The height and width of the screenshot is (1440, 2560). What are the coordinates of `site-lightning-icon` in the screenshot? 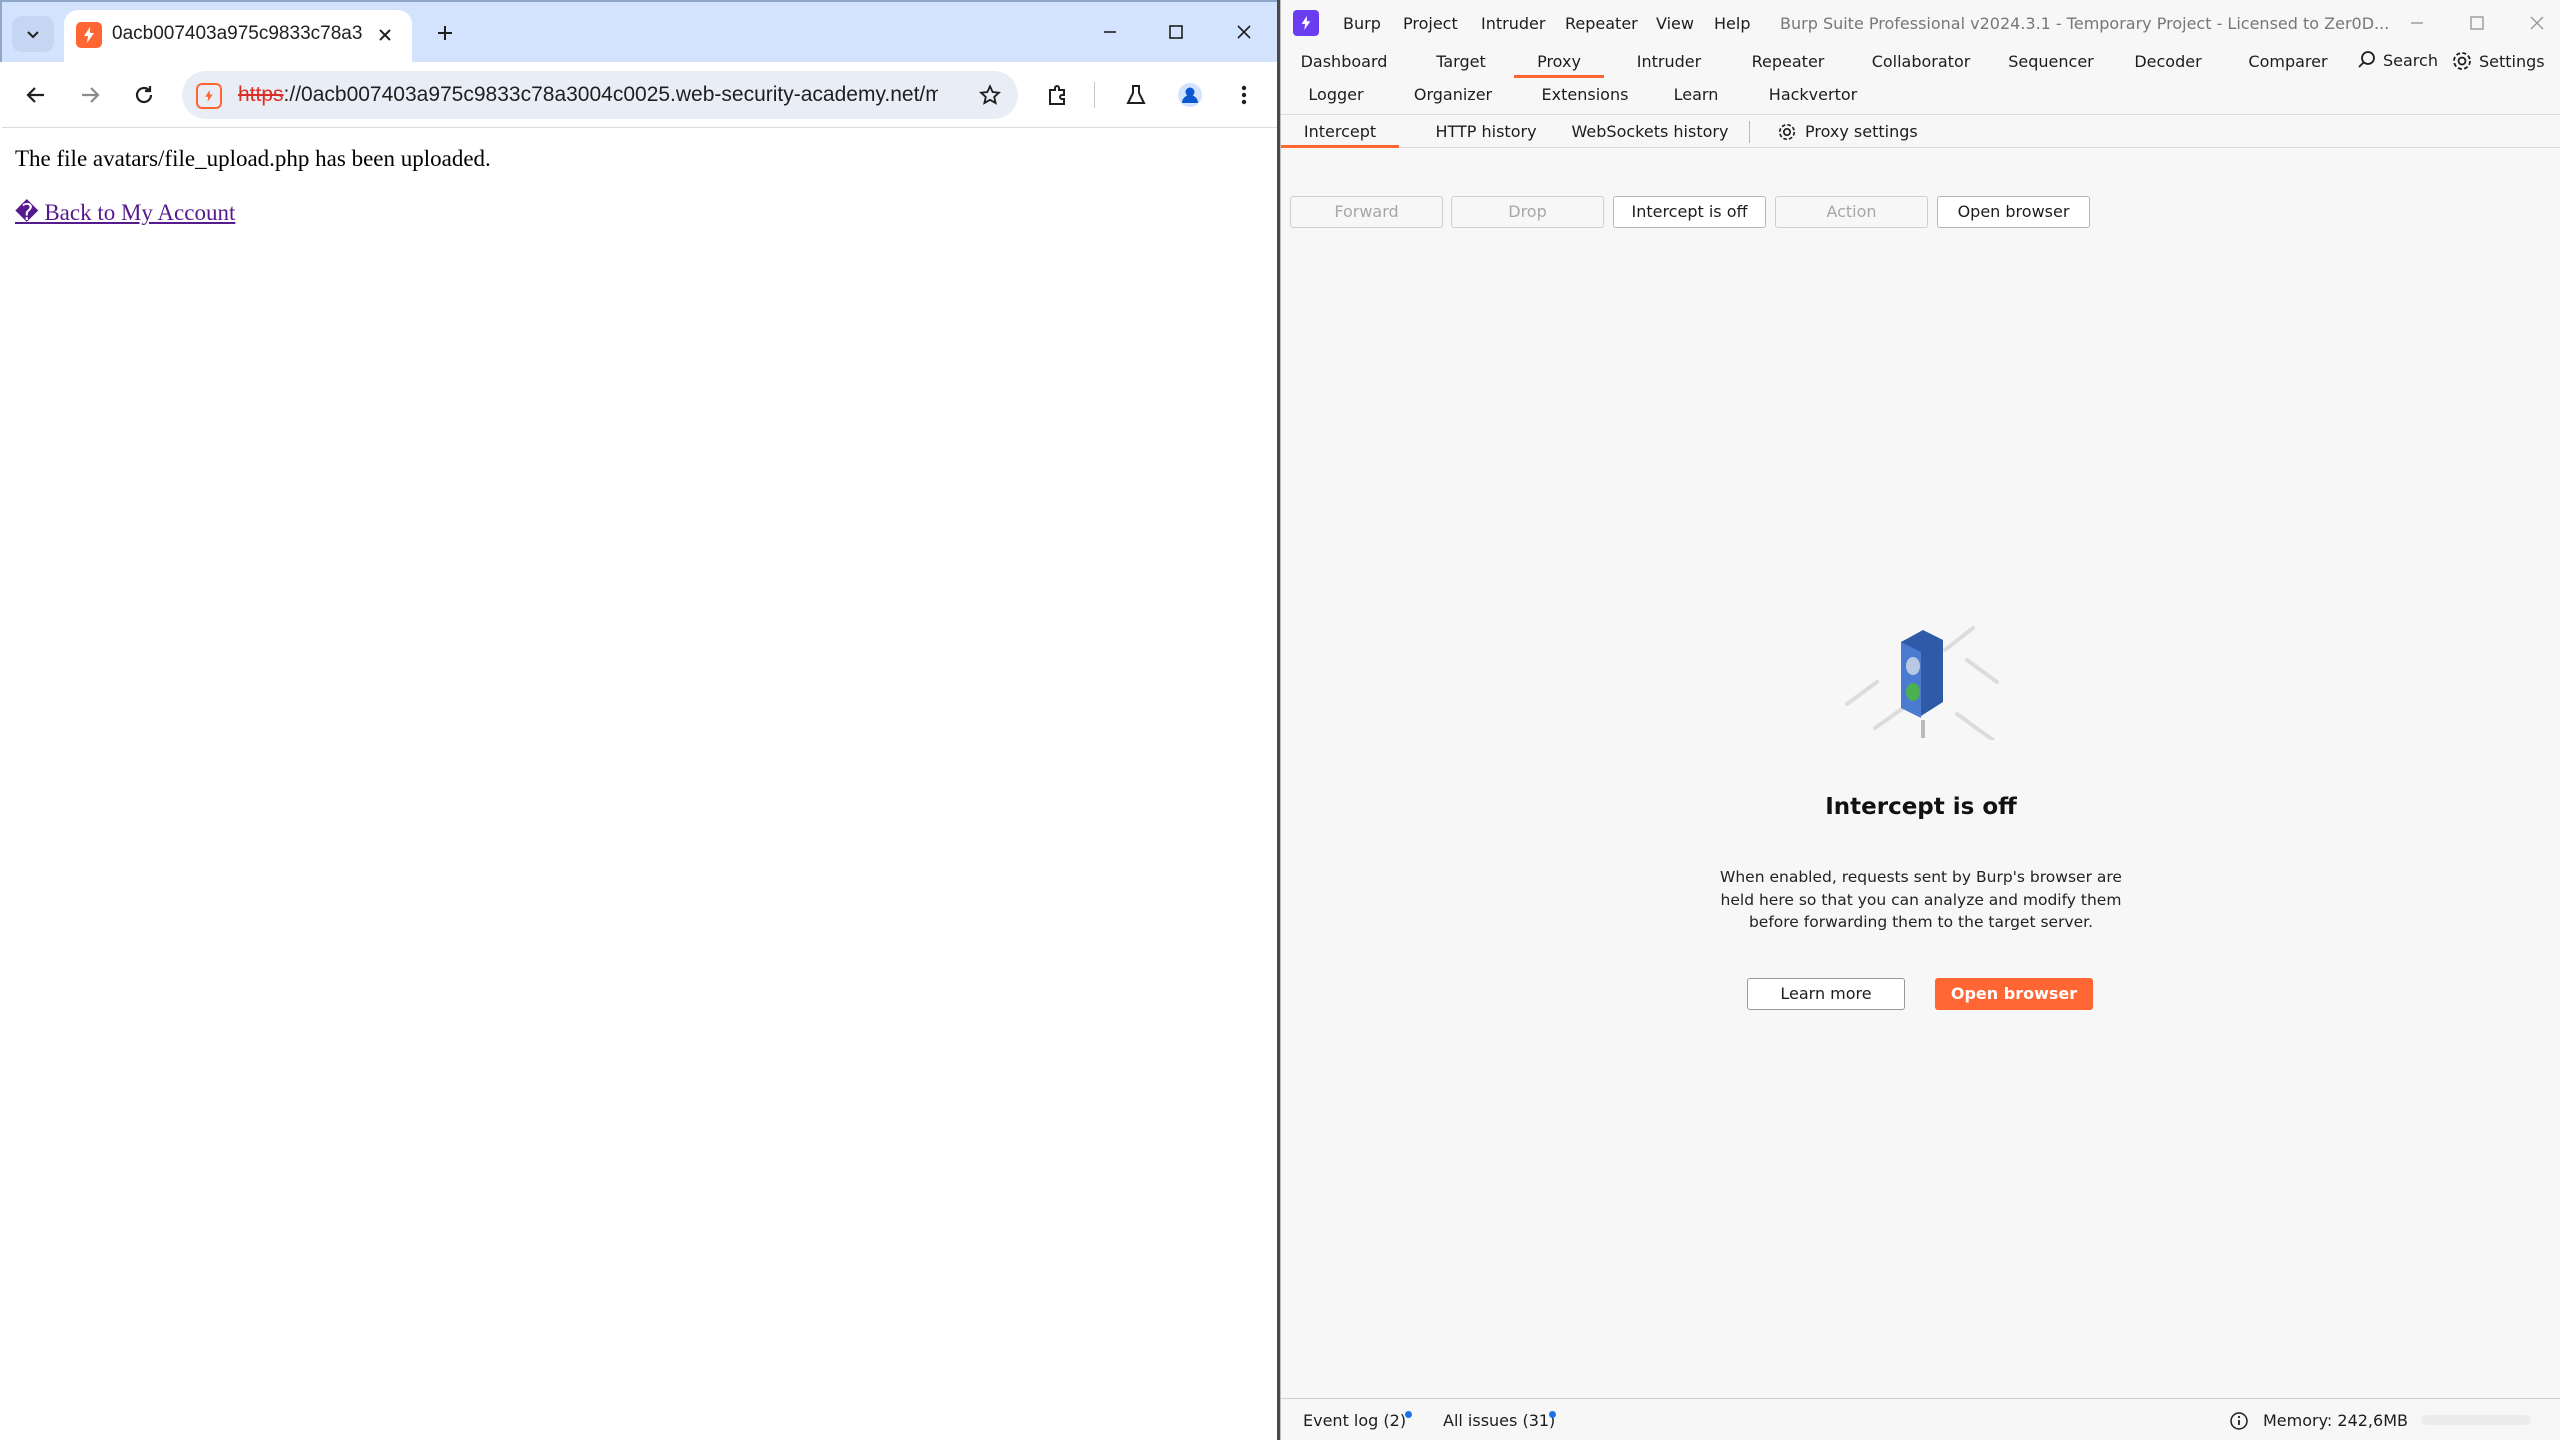 It's located at (209, 96).